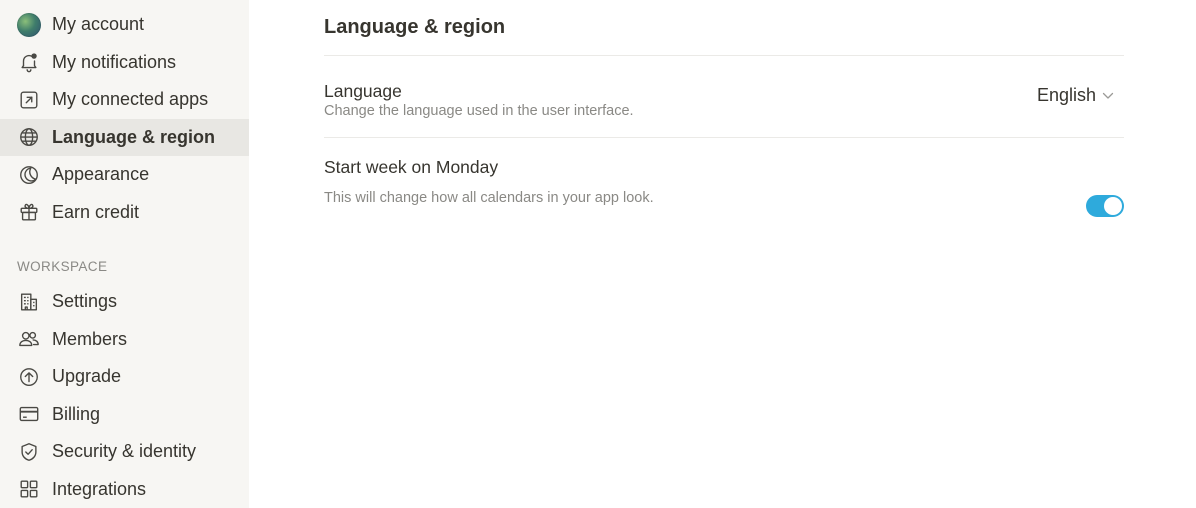 The image size is (1196, 508). I want to click on sidebar-item-label: Earn credit, so click(96, 211).